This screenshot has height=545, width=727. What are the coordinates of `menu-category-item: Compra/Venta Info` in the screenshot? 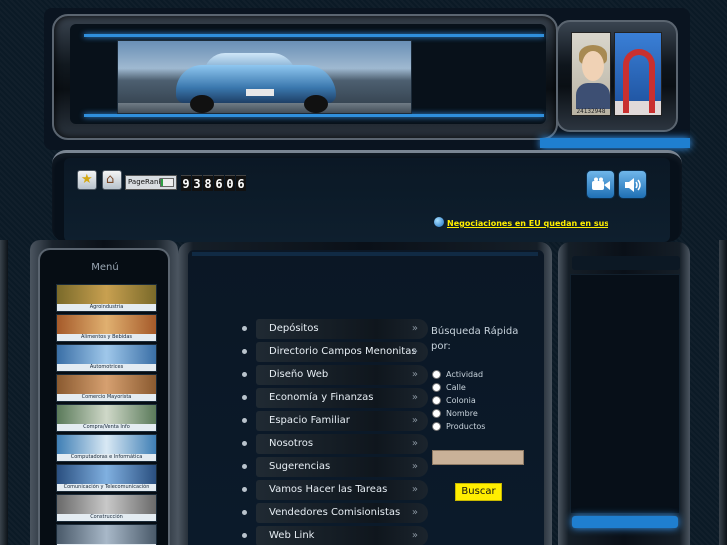 It's located at (106, 418).